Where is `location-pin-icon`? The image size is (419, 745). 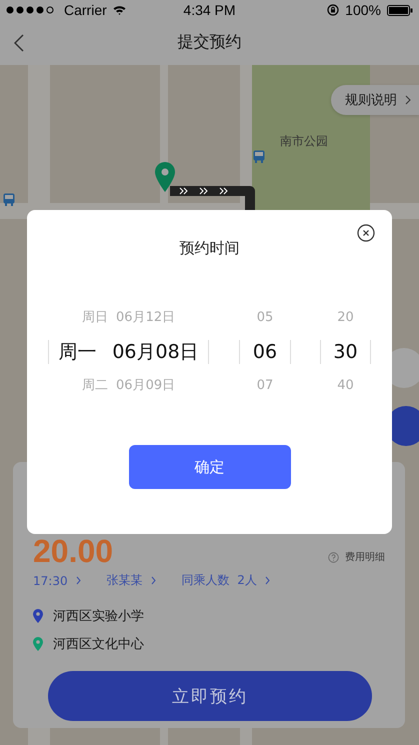 location-pin-icon is located at coordinates (165, 177).